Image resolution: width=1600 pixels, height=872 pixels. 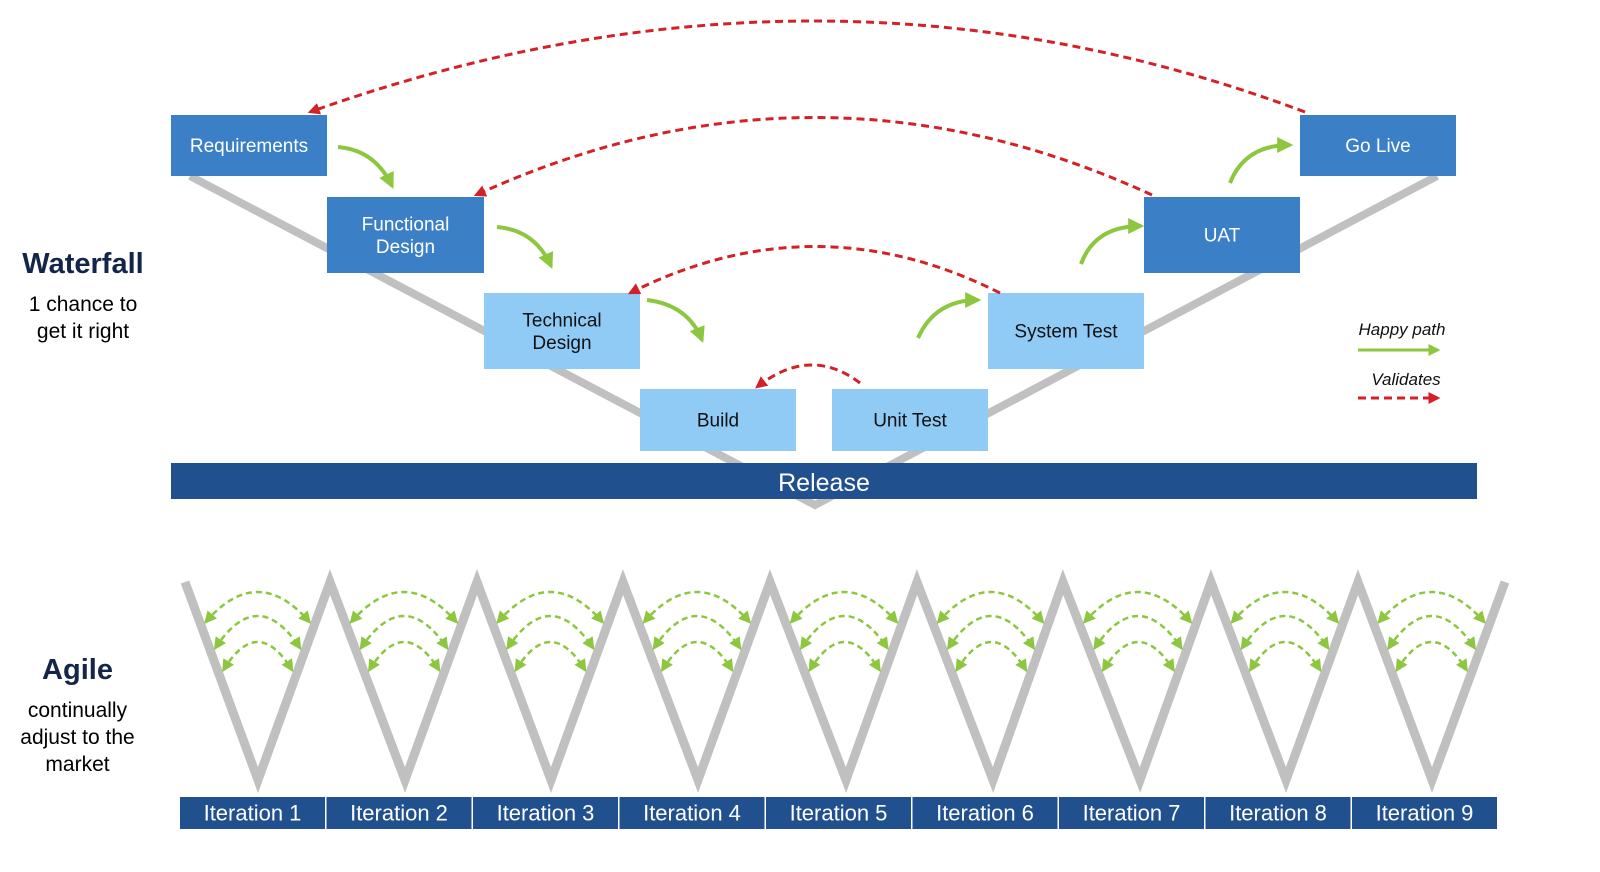 What do you see at coordinates (808, 376) in the screenshot?
I see `validates-arrow-unittest-to-build` at bounding box center [808, 376].